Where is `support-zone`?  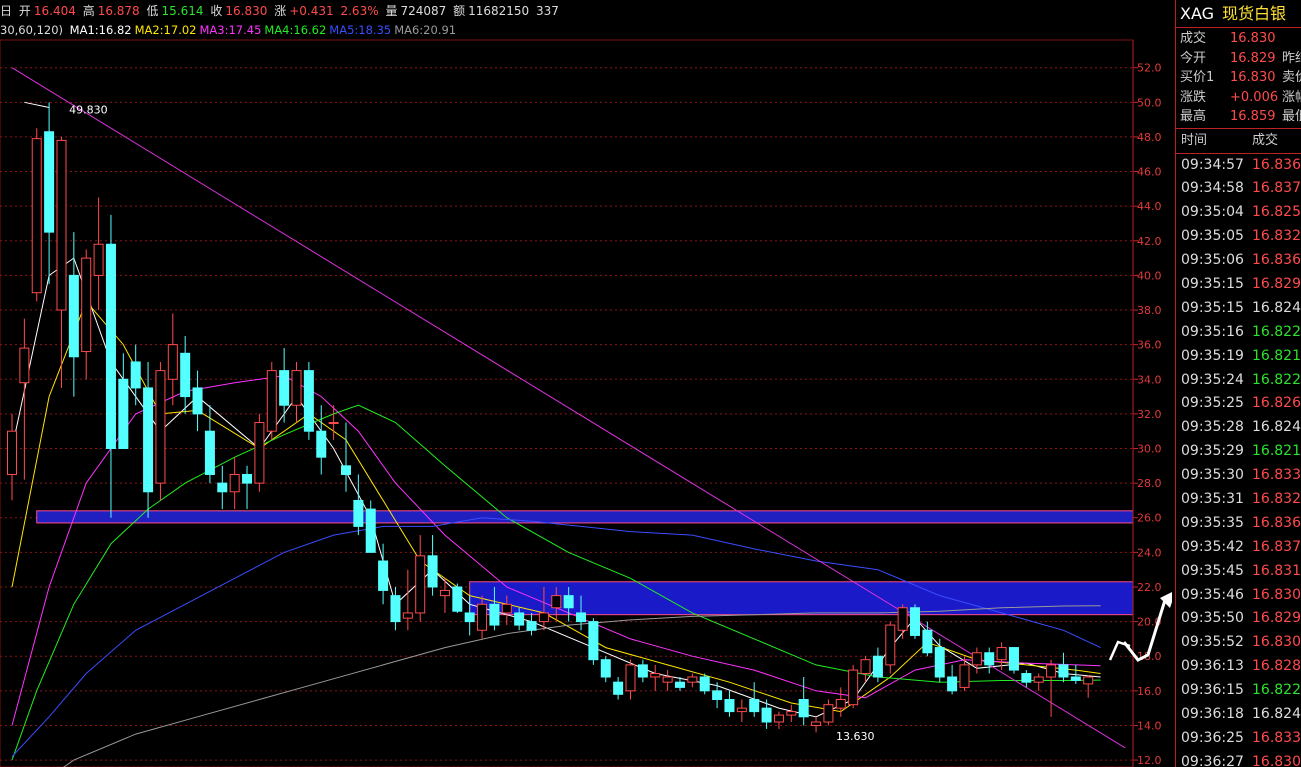
support-zone is located at coordinates (585, 517).